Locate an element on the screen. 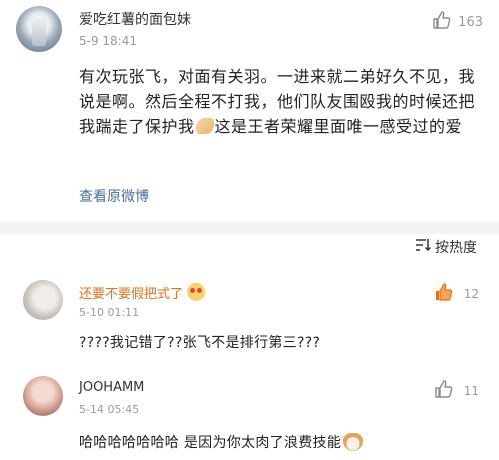 The width and height of the screenshot is (499, 460). section-divider is located at coordinates (249, 228).